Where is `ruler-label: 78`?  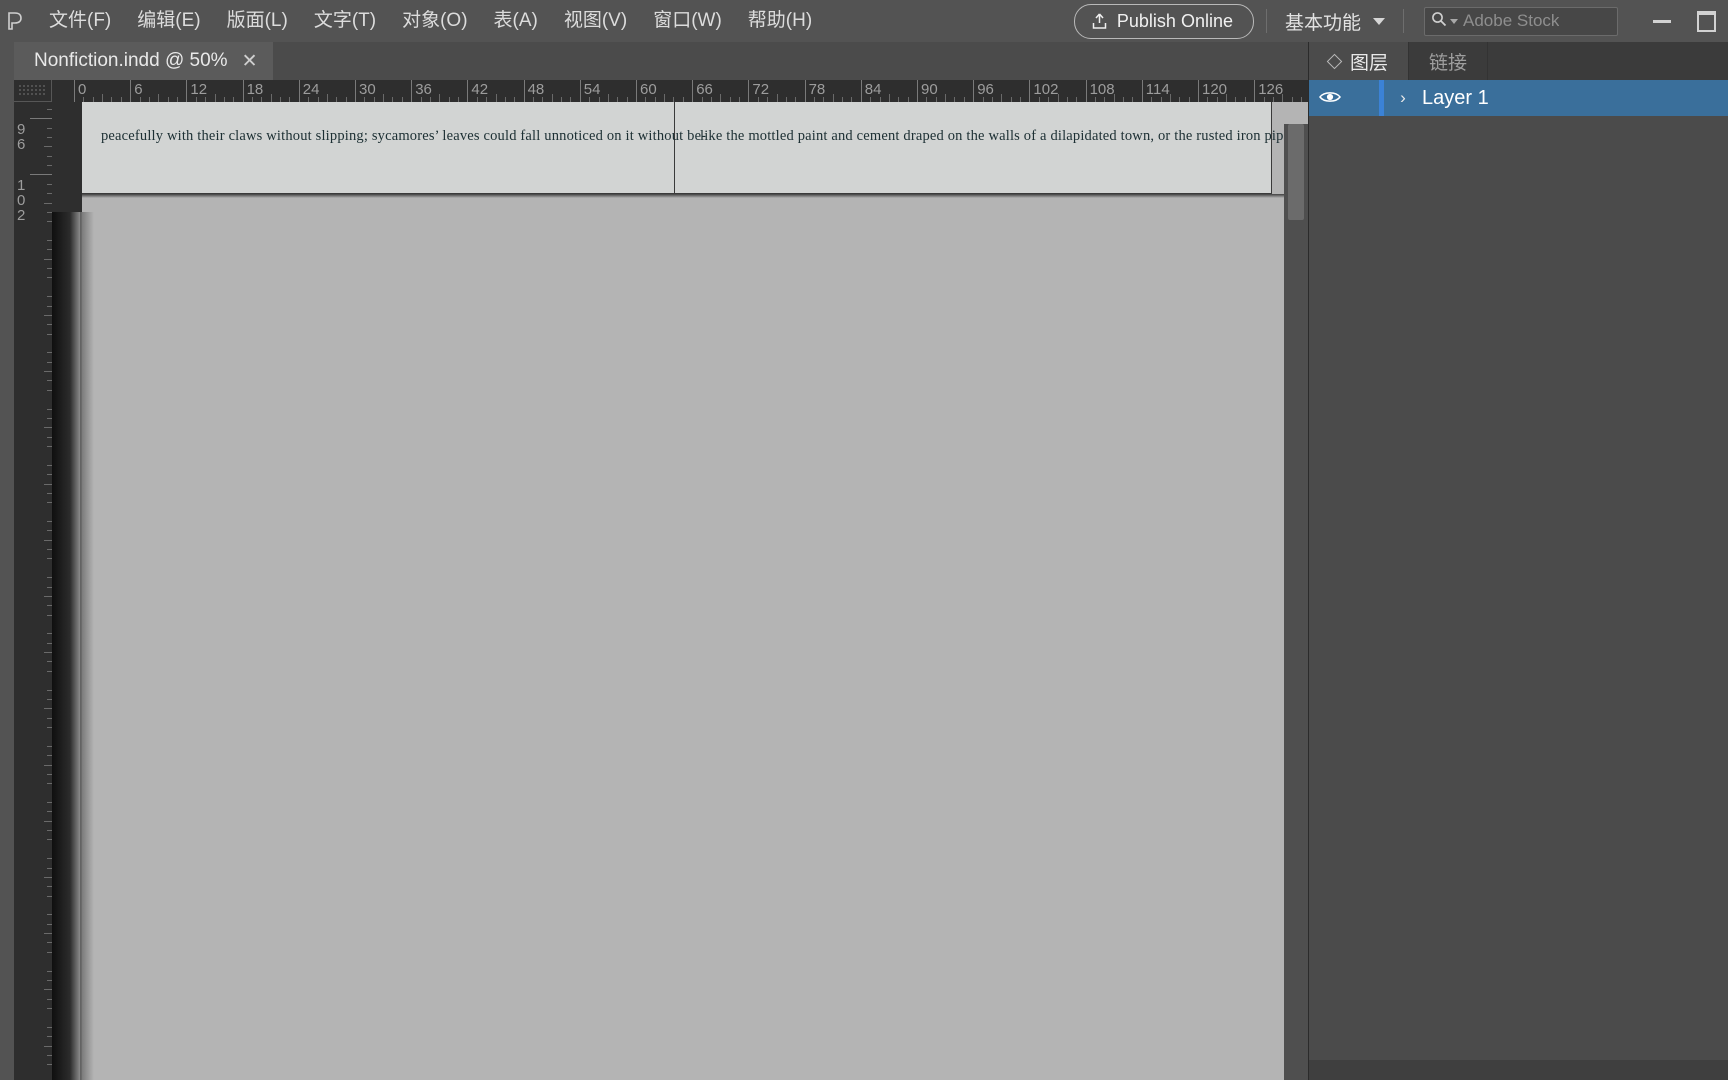 ruler-label: 78 is located at coordinates (817, 89).